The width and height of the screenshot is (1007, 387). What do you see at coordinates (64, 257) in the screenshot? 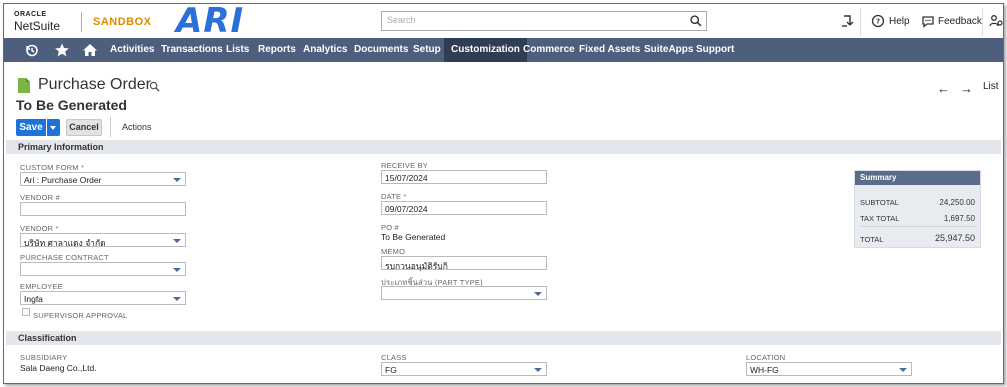
I see `purchase-contract-label: PURCHASE CONTRACT` at bounding box center [64, 257].